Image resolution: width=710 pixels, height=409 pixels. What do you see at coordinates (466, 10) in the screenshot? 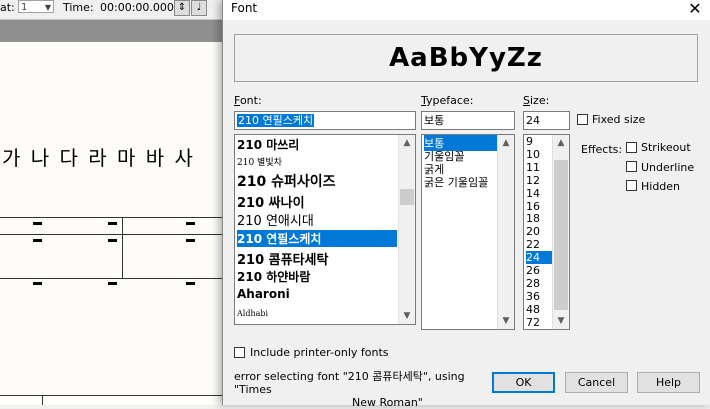
I see `dialog-titlebar: Font ✕` at bounding box center [466, 10].